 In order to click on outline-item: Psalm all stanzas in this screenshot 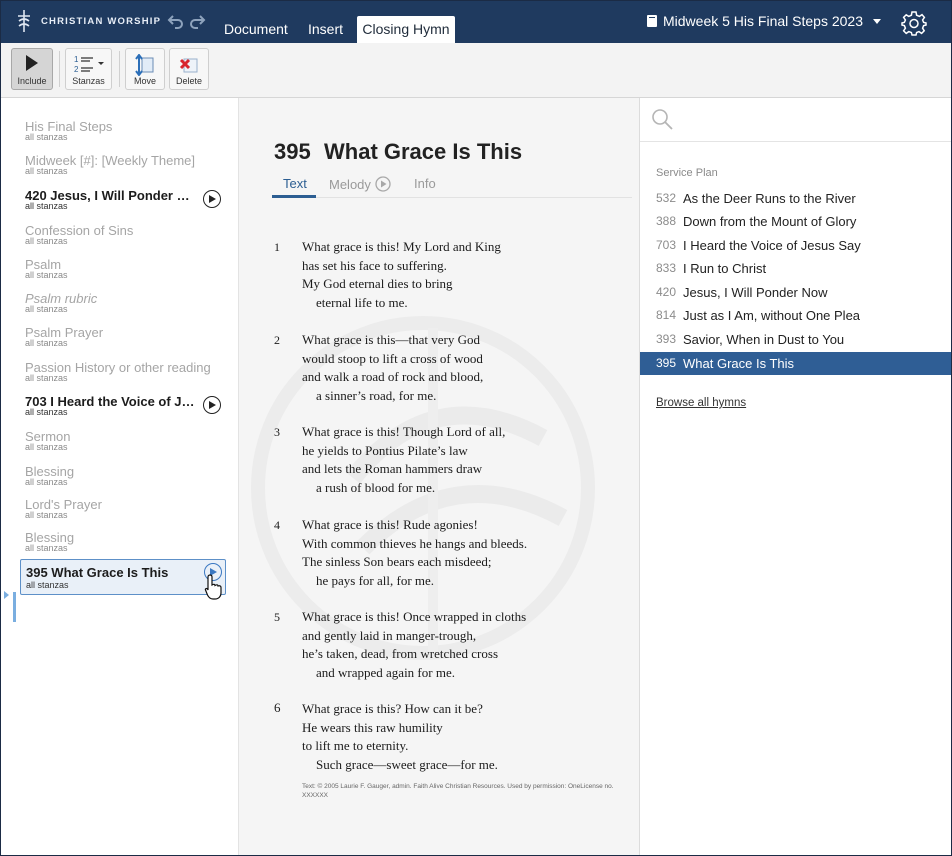, I will do `click(125, 268)`.